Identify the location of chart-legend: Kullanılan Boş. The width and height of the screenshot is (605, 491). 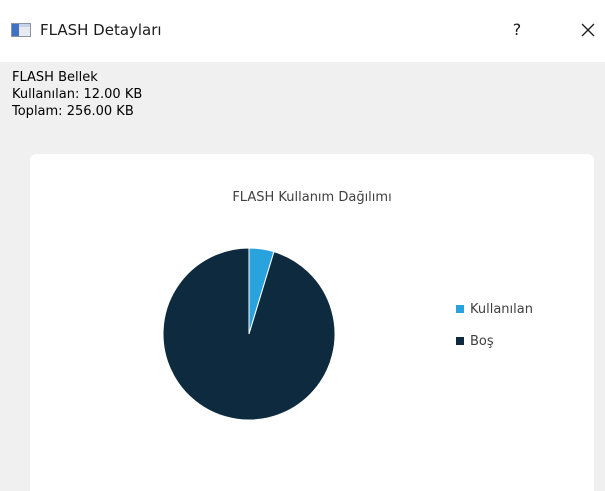
(494, 331).